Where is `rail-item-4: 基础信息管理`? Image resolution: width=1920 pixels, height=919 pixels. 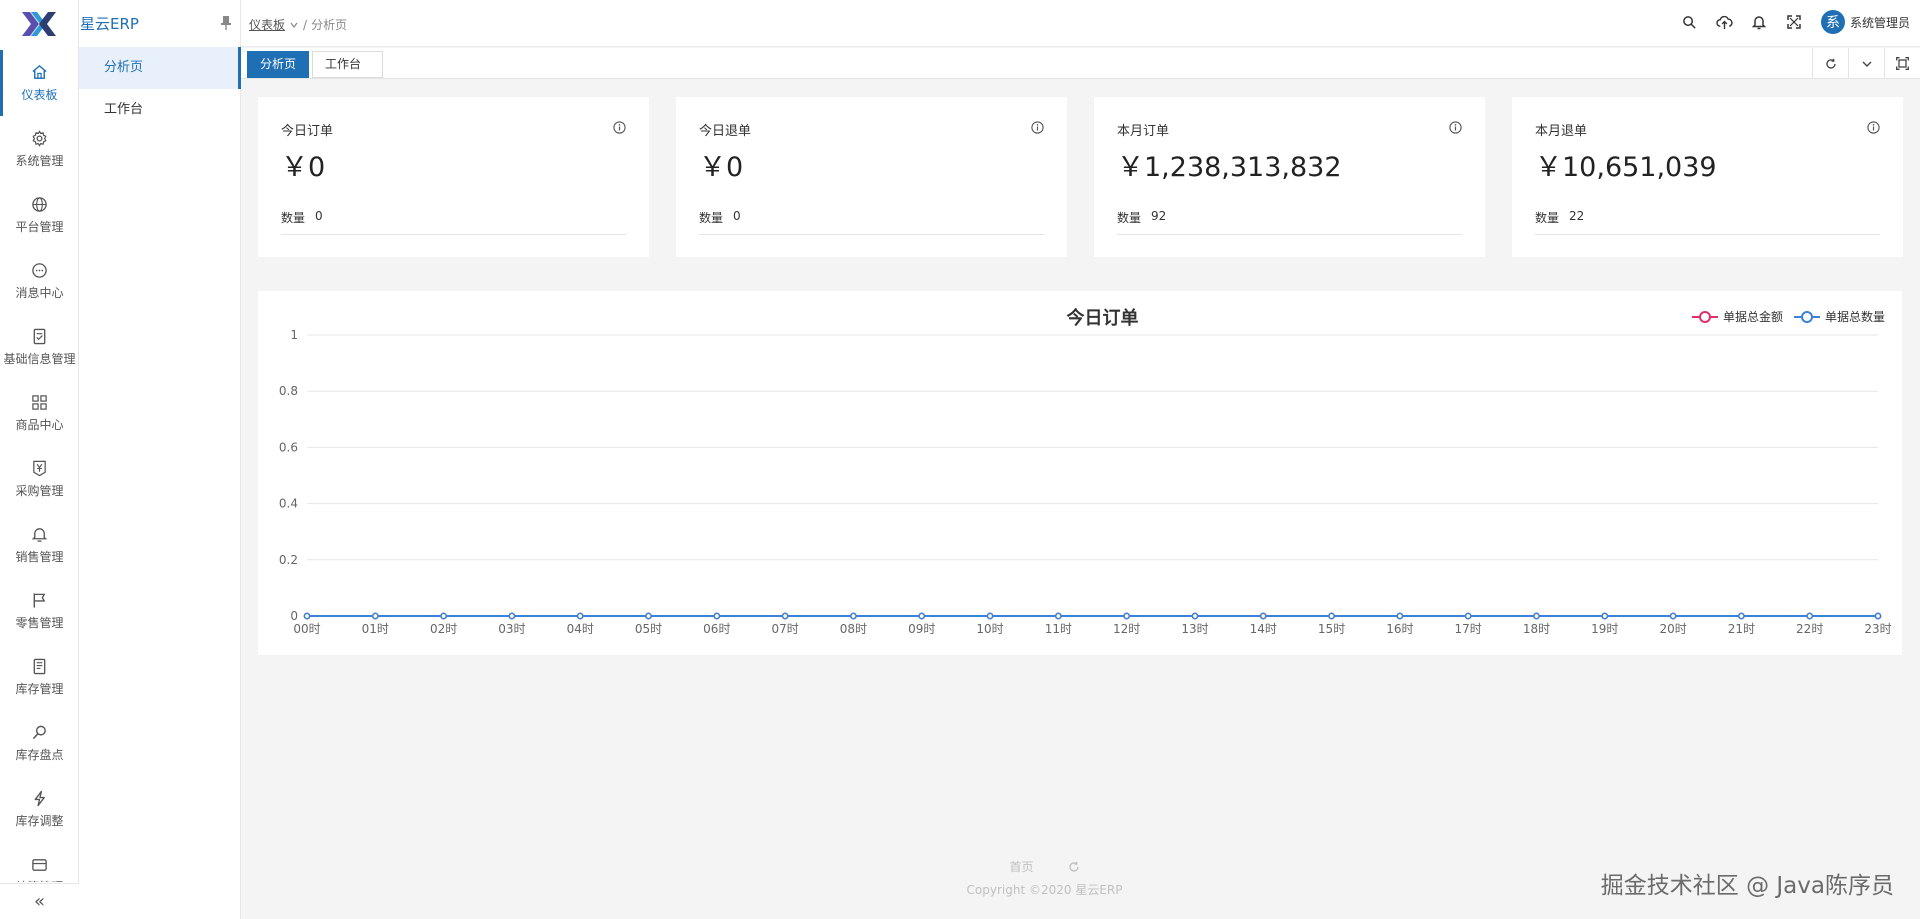 rail-item-4: 基础信息管理 is located at coordinates (39, 347).